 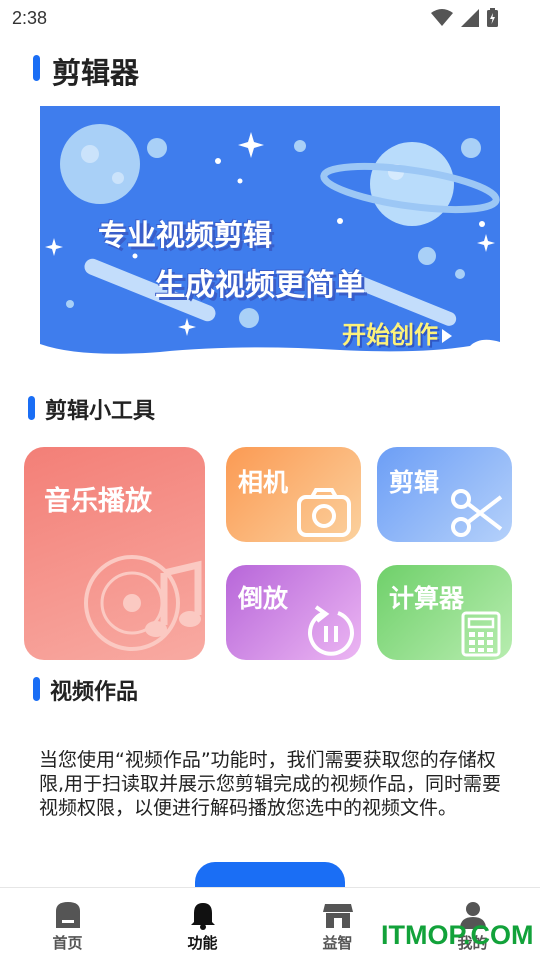 I want to click on start-creating-button: 开始创作, so click(x=397, y=332).